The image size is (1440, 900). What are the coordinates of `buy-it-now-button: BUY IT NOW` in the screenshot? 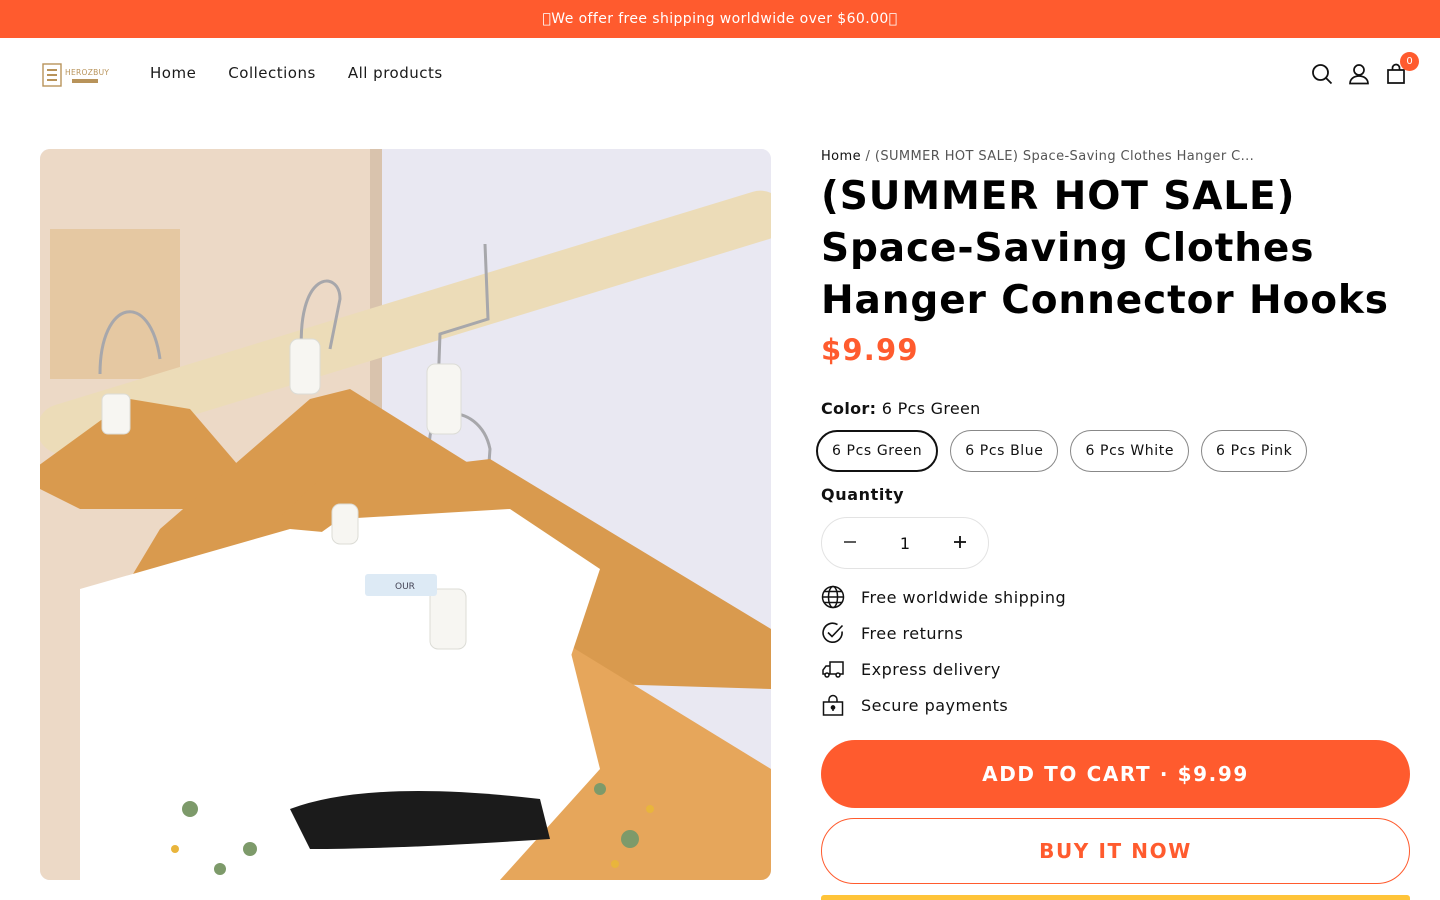 It's located at (1115, 851).